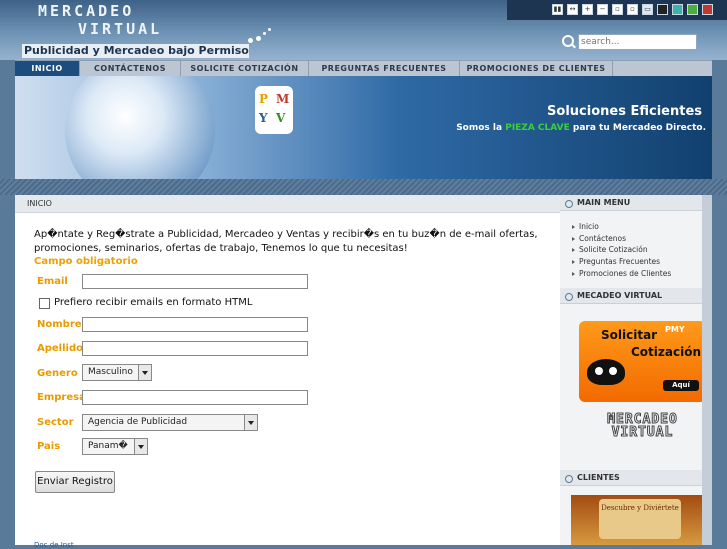 The height and width of the screenshot is (549, 727). Describe the element at coordinates (283, 99) in the screenshot. I see `puzzle-letter-m: M` at that location.